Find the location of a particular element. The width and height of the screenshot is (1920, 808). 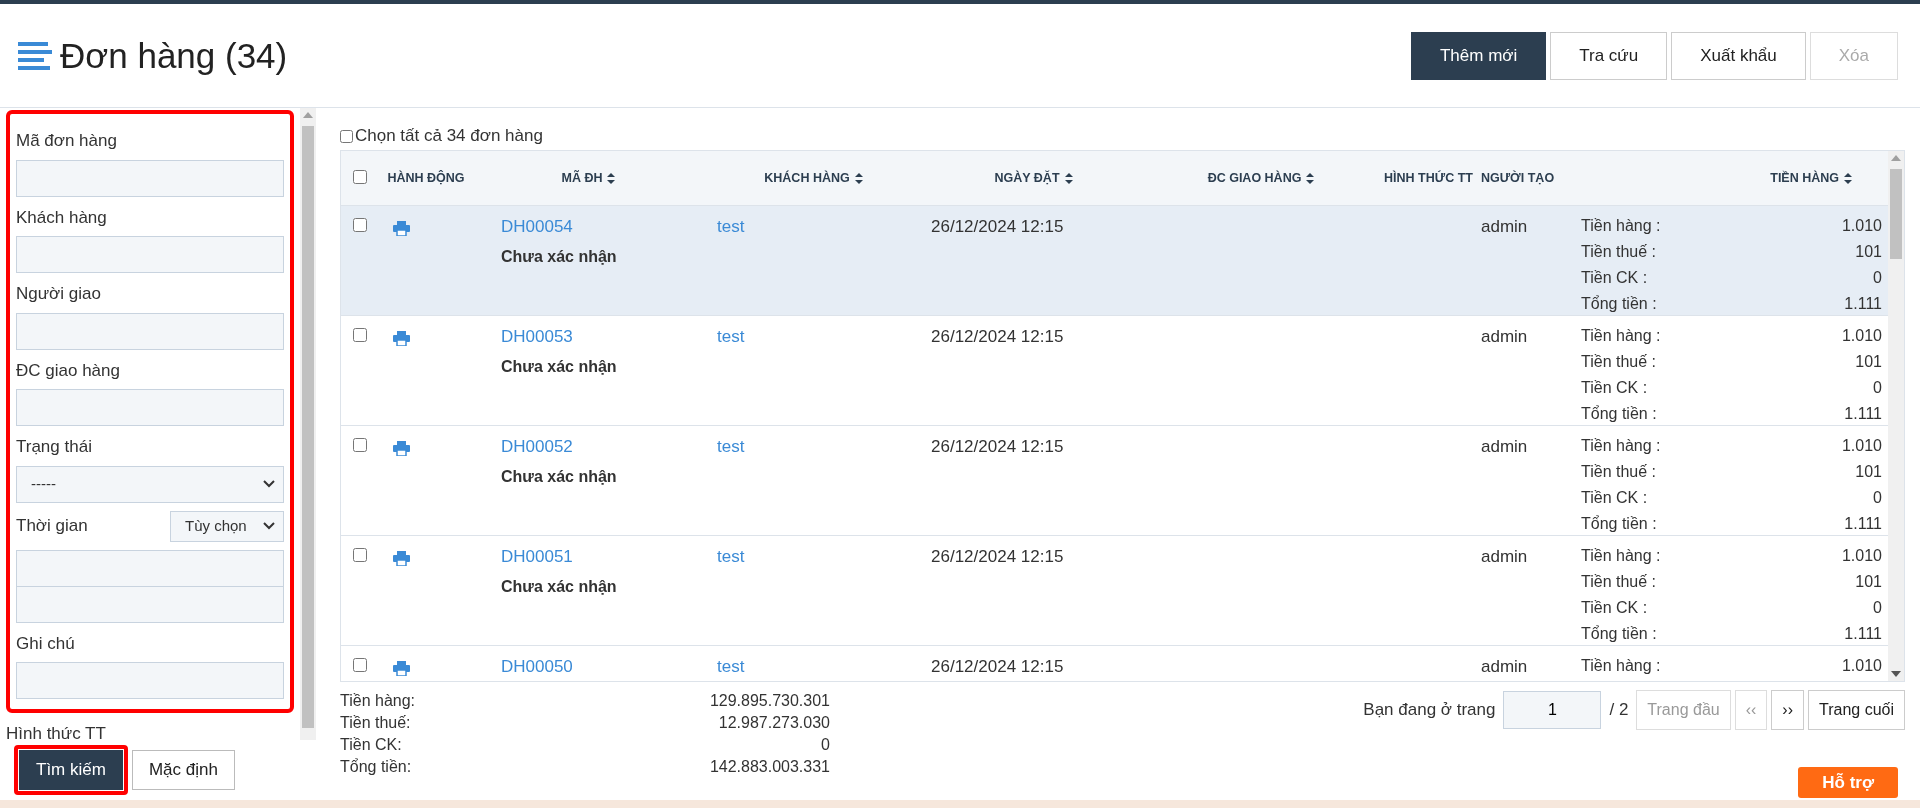

column-header: KHÁCH HÀNG is located at coordinates (813, 177).